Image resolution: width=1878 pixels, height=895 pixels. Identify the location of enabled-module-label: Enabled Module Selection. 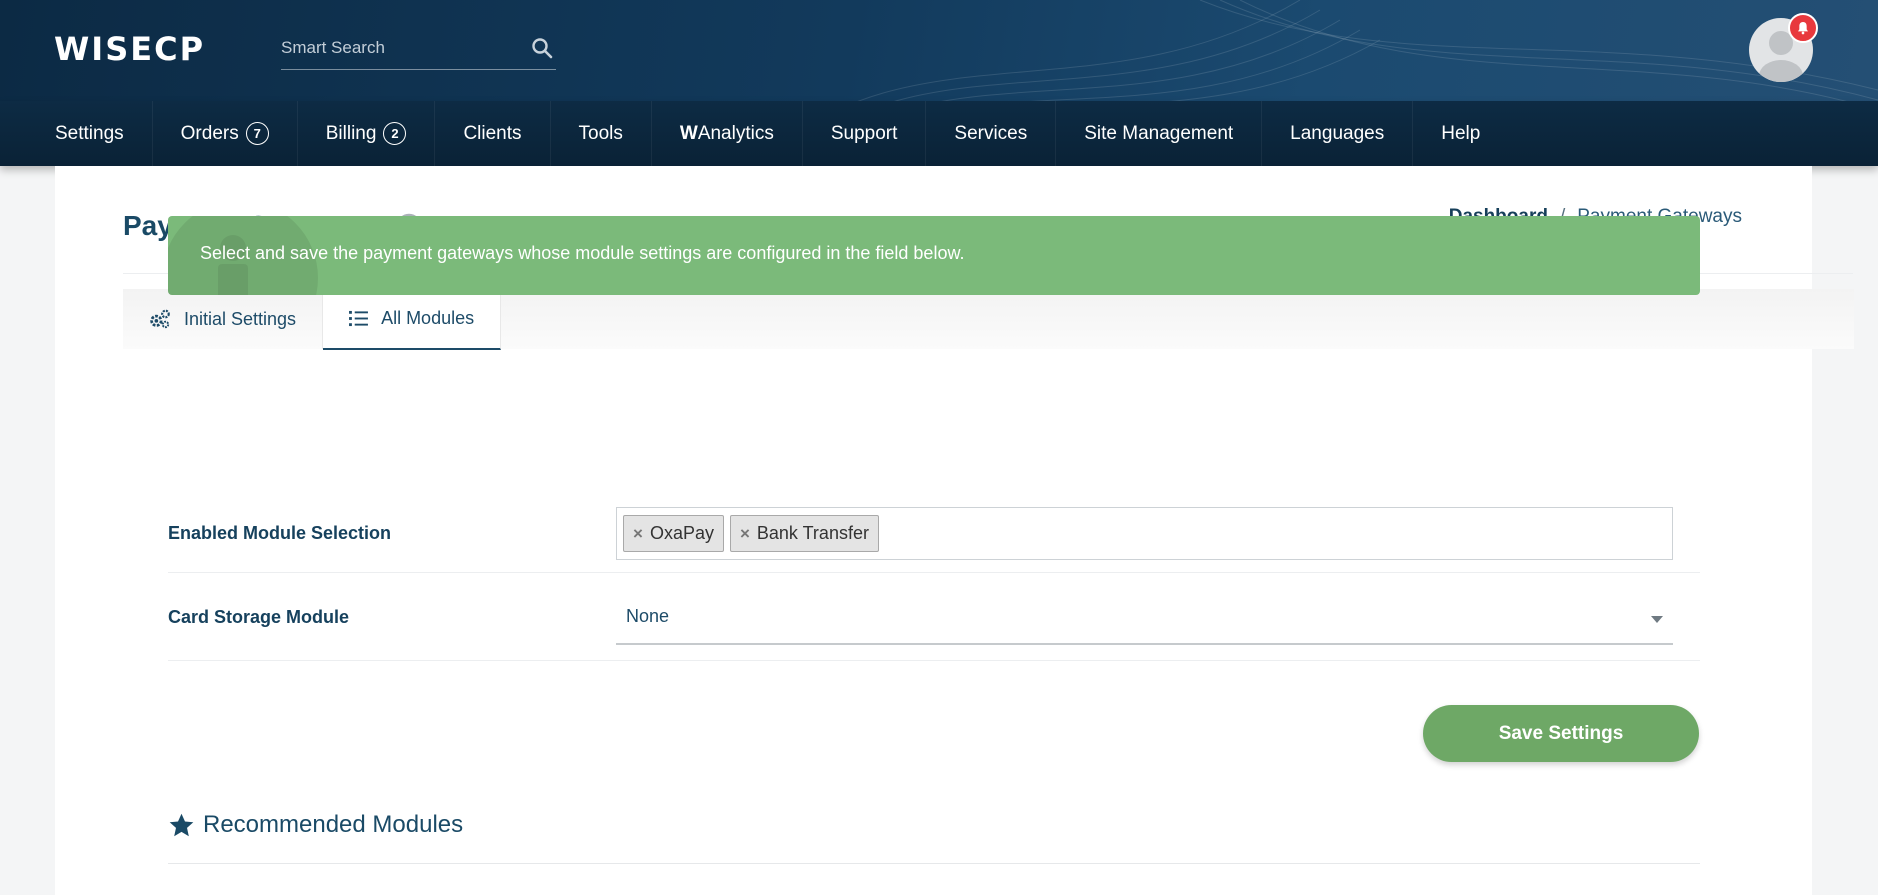
(280, 533).